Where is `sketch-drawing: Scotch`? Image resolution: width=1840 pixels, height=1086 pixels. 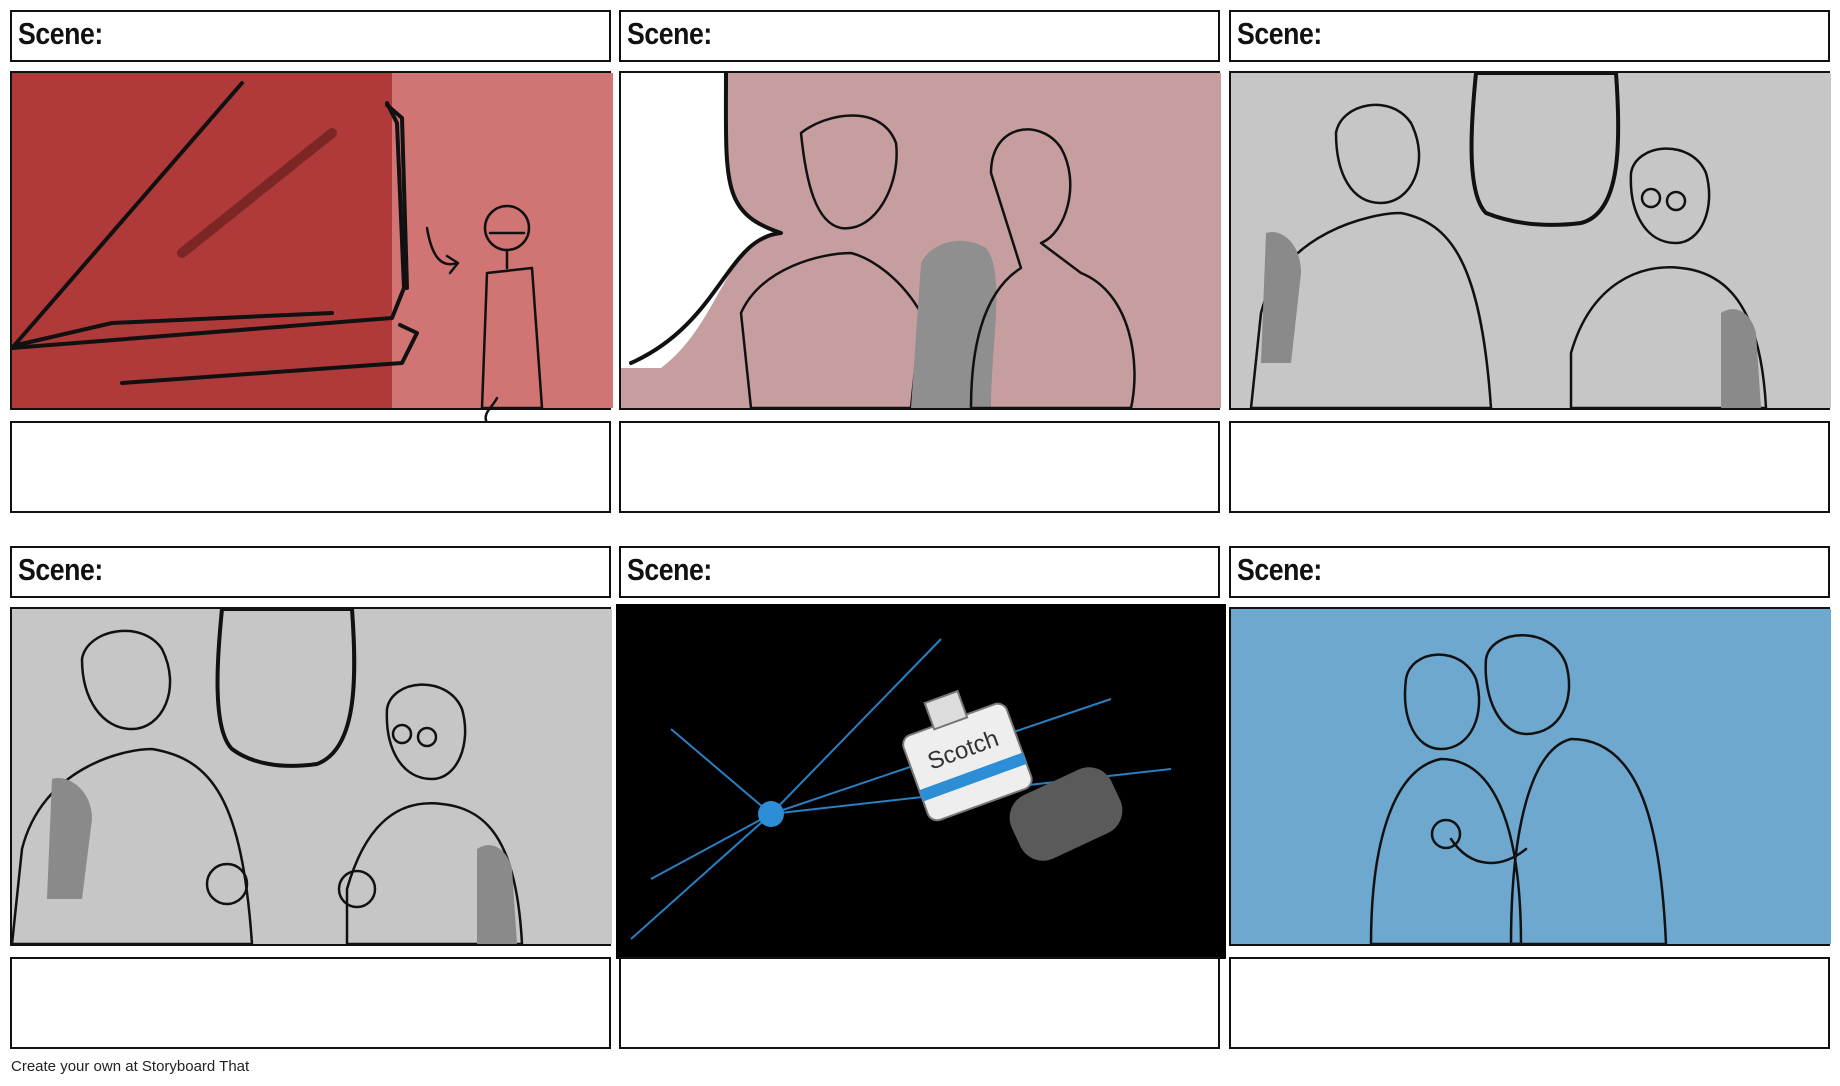 sketch-drawing: Scotch is located at coordinates (921, 781).